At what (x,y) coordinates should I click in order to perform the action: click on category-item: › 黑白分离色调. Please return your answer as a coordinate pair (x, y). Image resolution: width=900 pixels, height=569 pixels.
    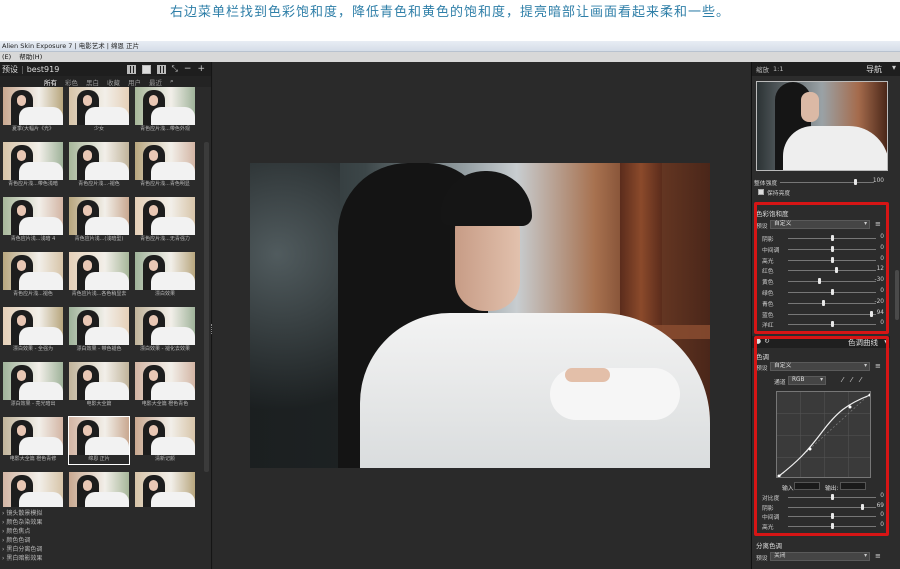
    Looking at the image, I should click on (102, 549).